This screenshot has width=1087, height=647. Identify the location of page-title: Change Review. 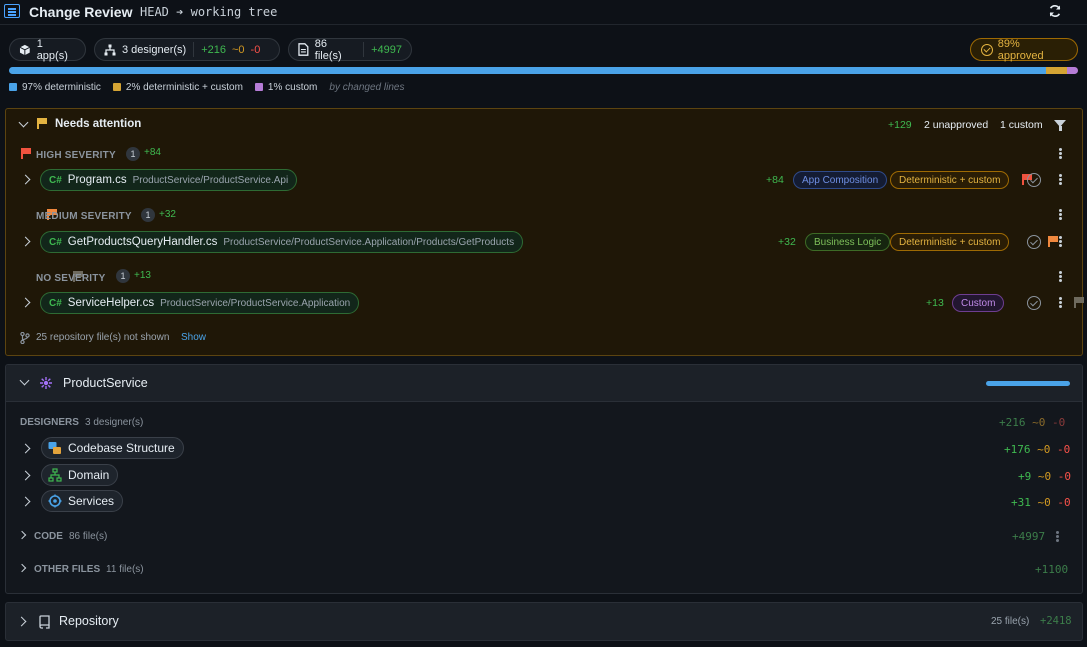
(81, 12).